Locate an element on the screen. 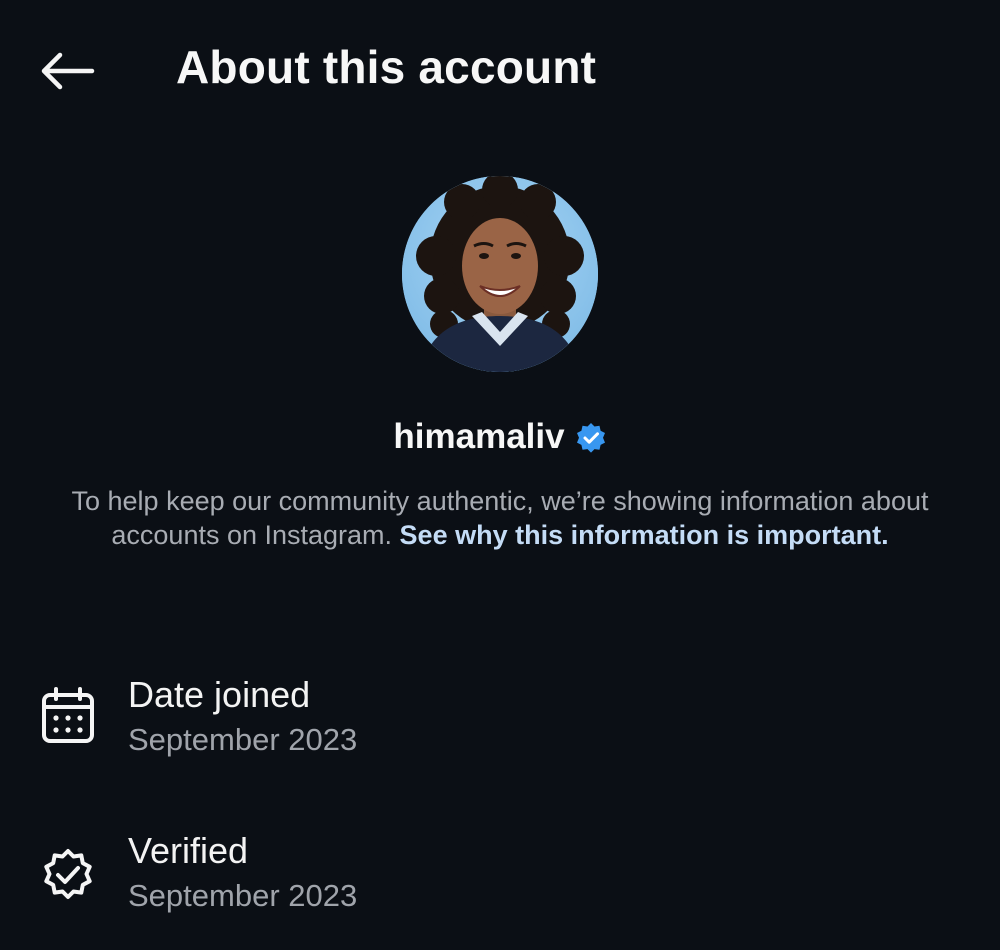 The height and width of the screenshot is (950, 1000). info-link: See why this information is important. is located at coordinates (644, 535).